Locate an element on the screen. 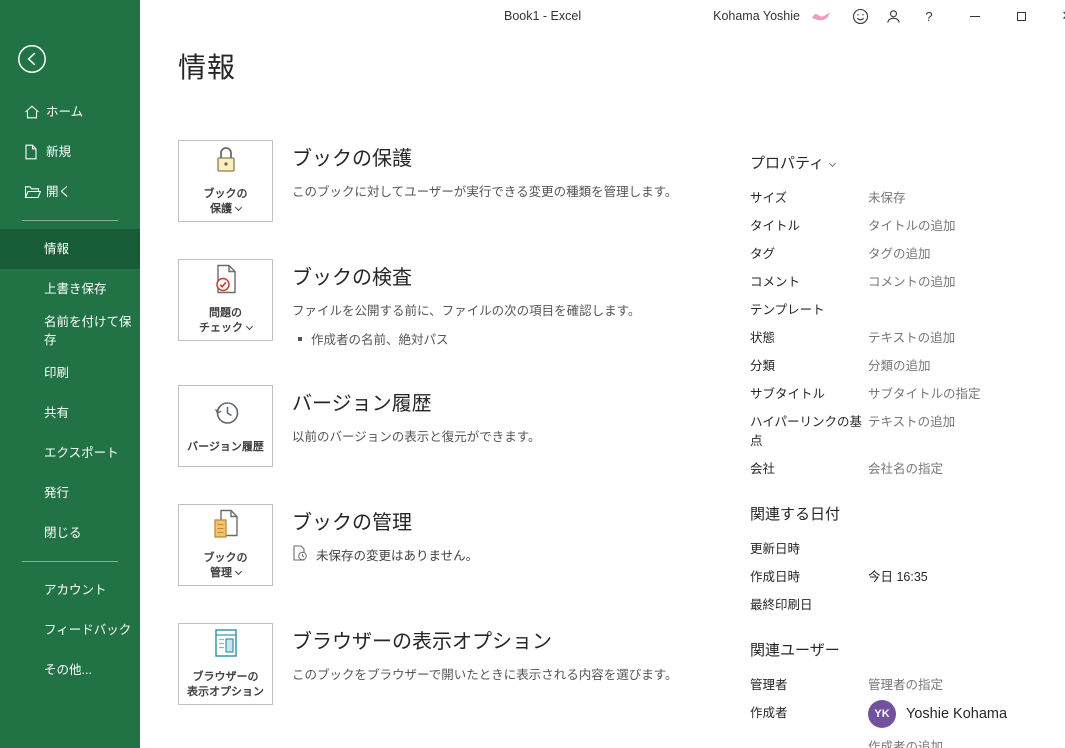  section-title: ブックの検査 is located at coordinates (352, 278).